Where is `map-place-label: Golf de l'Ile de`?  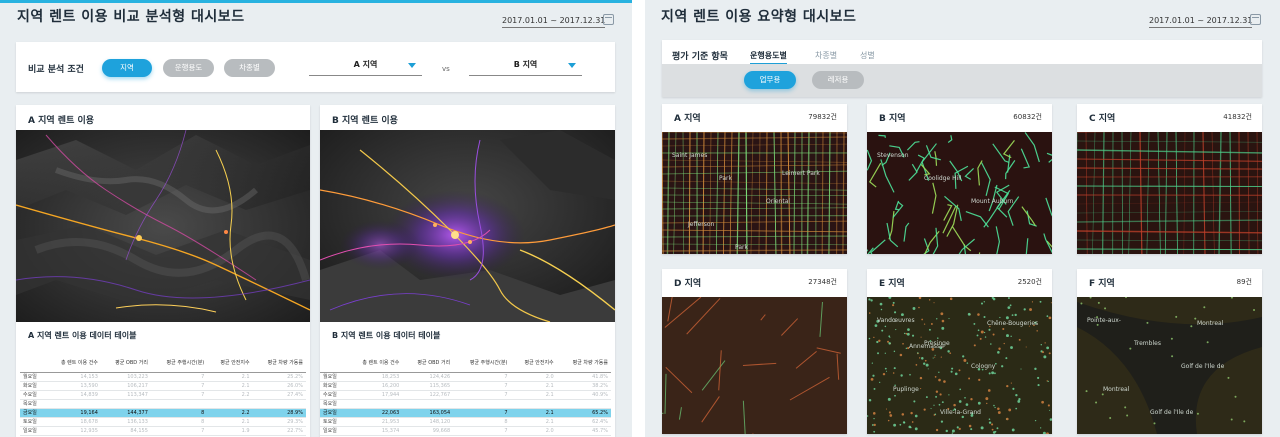
map-place-label: Golf de l'Ile de is located at coordinates (1203, 366).